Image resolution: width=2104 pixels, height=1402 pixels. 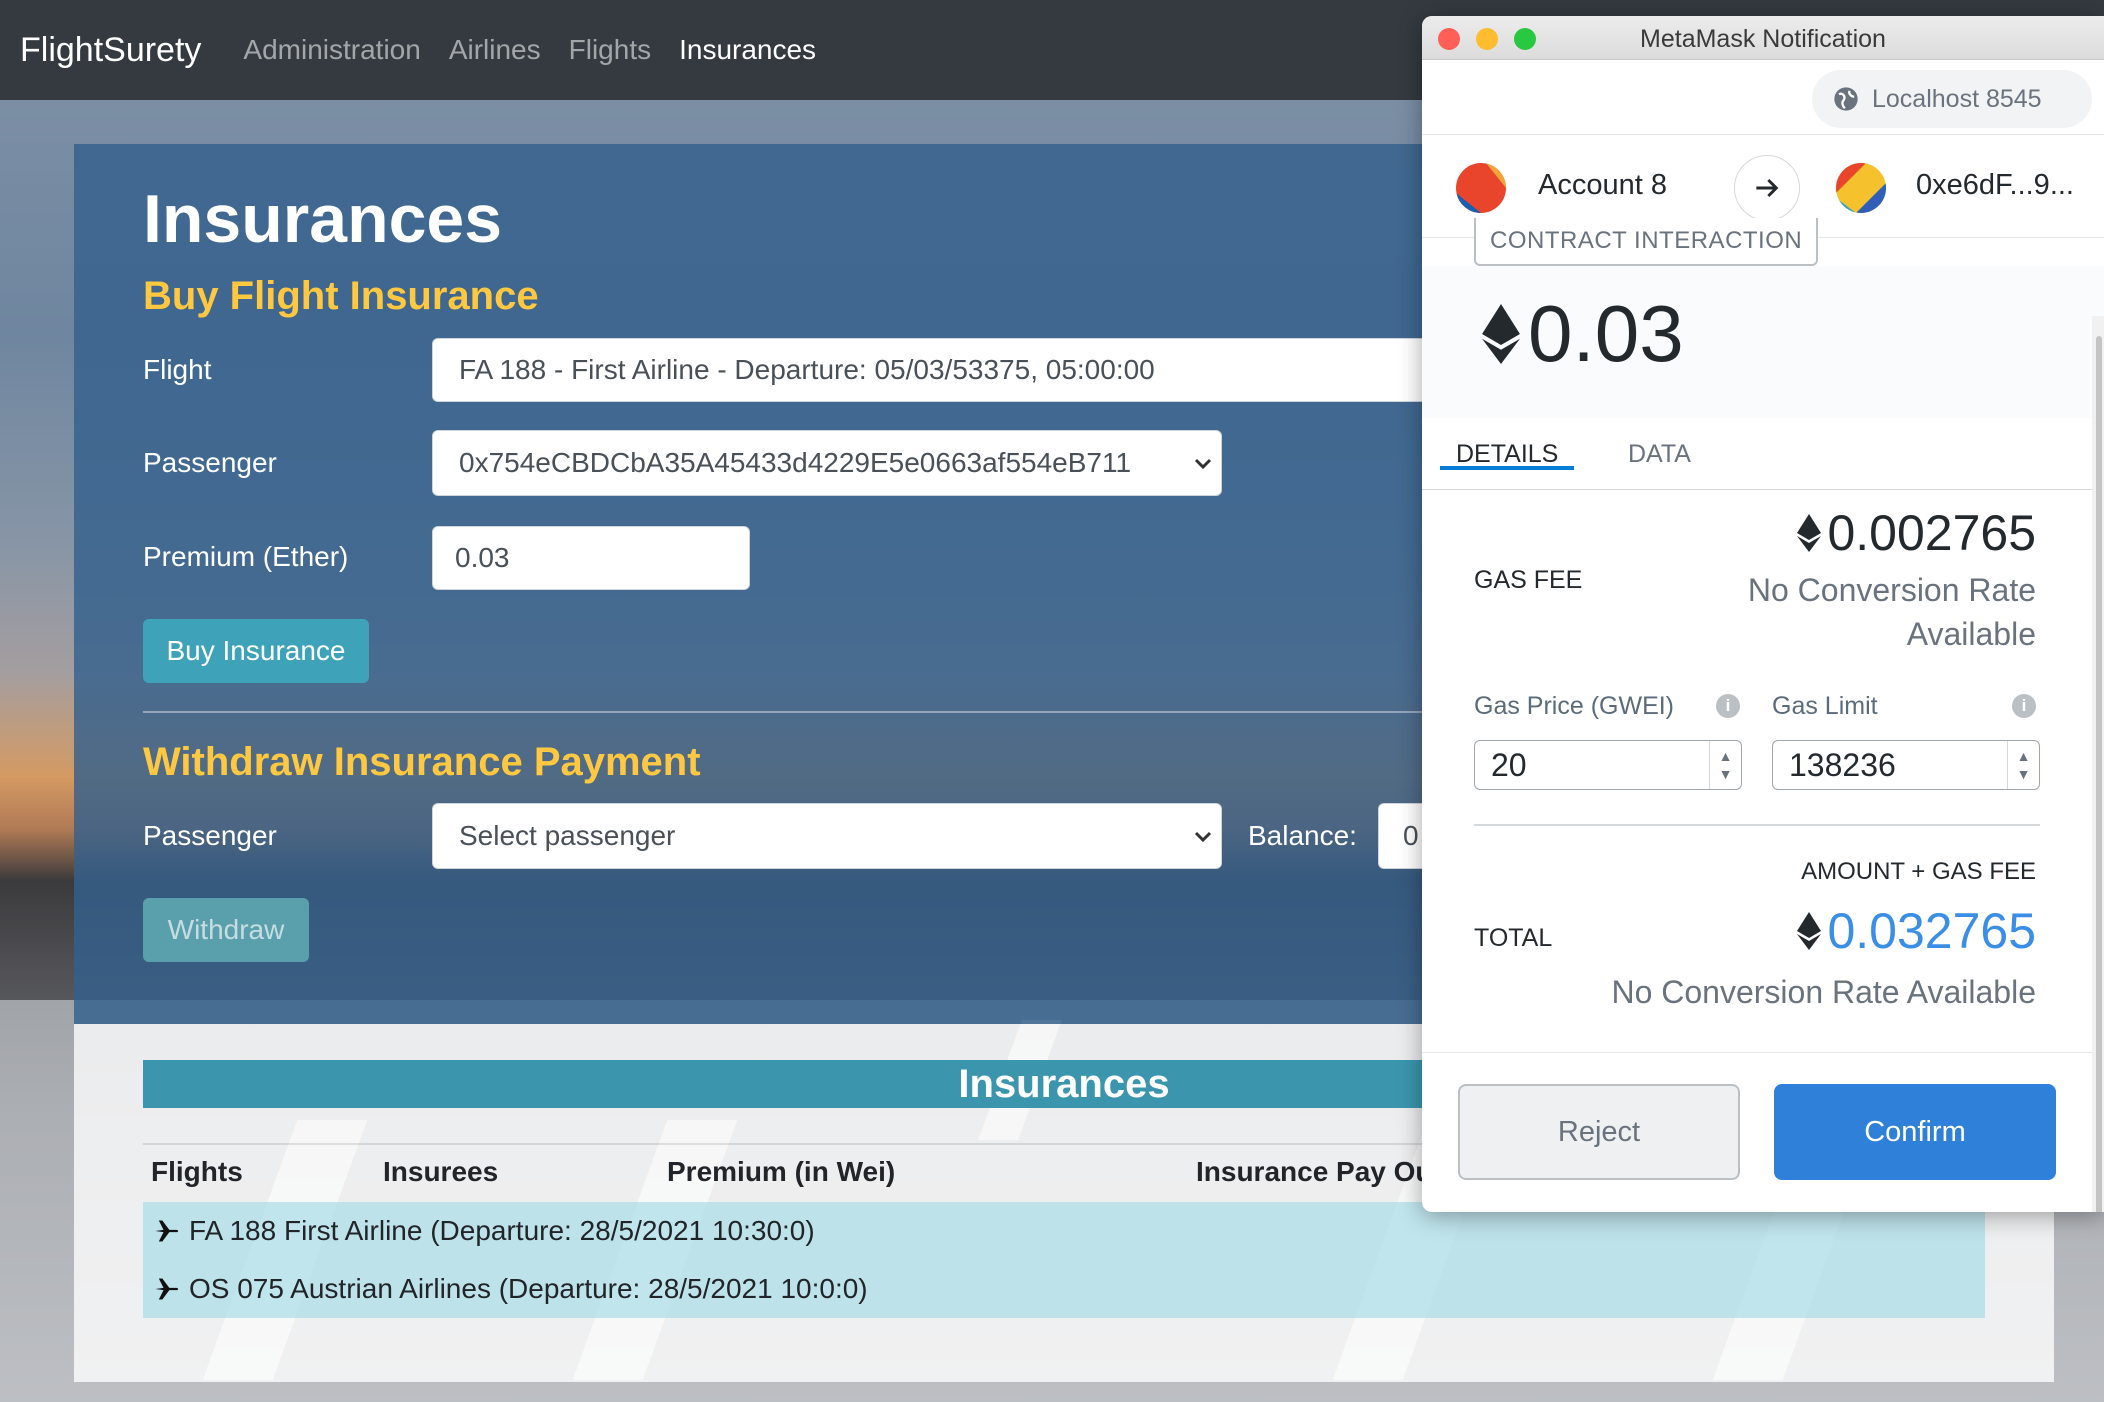 I want to click on scrollbar-thumb, so click(x=2099, y=774).